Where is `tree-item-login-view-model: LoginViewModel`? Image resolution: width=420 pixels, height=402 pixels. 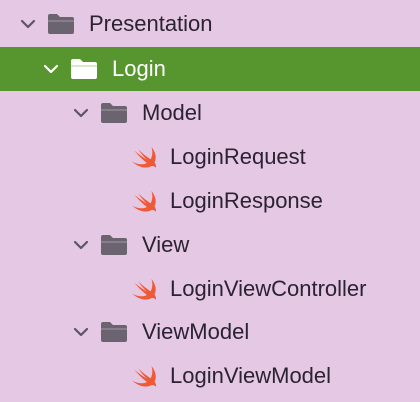 tree-item-login-view-model: LoginViewModel is located at coordinates (210, 376).